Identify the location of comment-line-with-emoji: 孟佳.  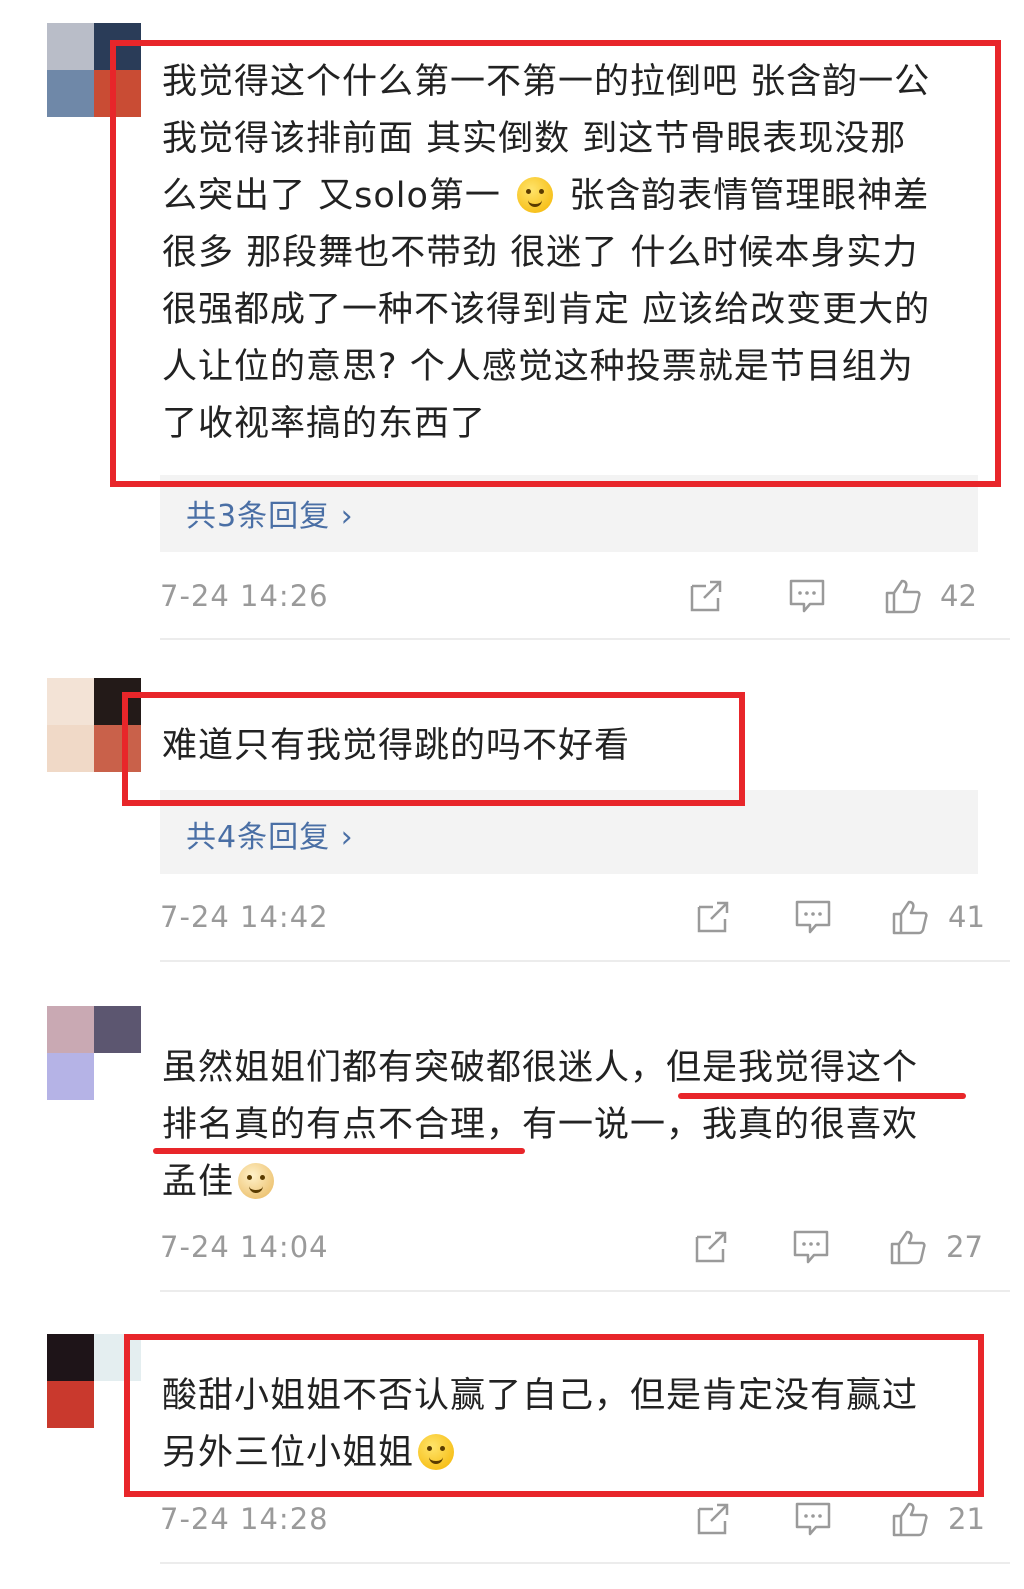
(540, 1182).